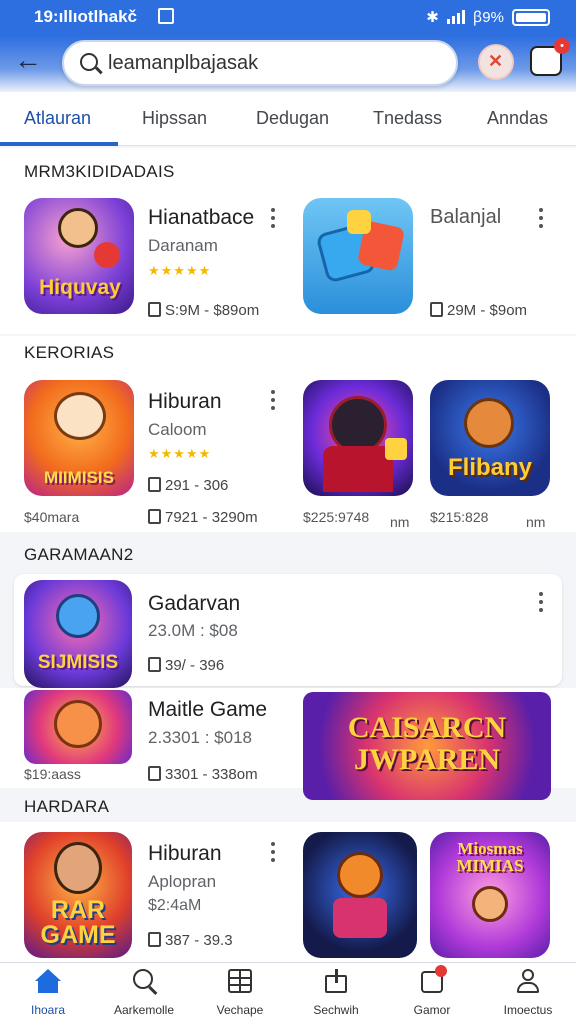  I want to click on app-icon: Flibany, so click(490, 438).